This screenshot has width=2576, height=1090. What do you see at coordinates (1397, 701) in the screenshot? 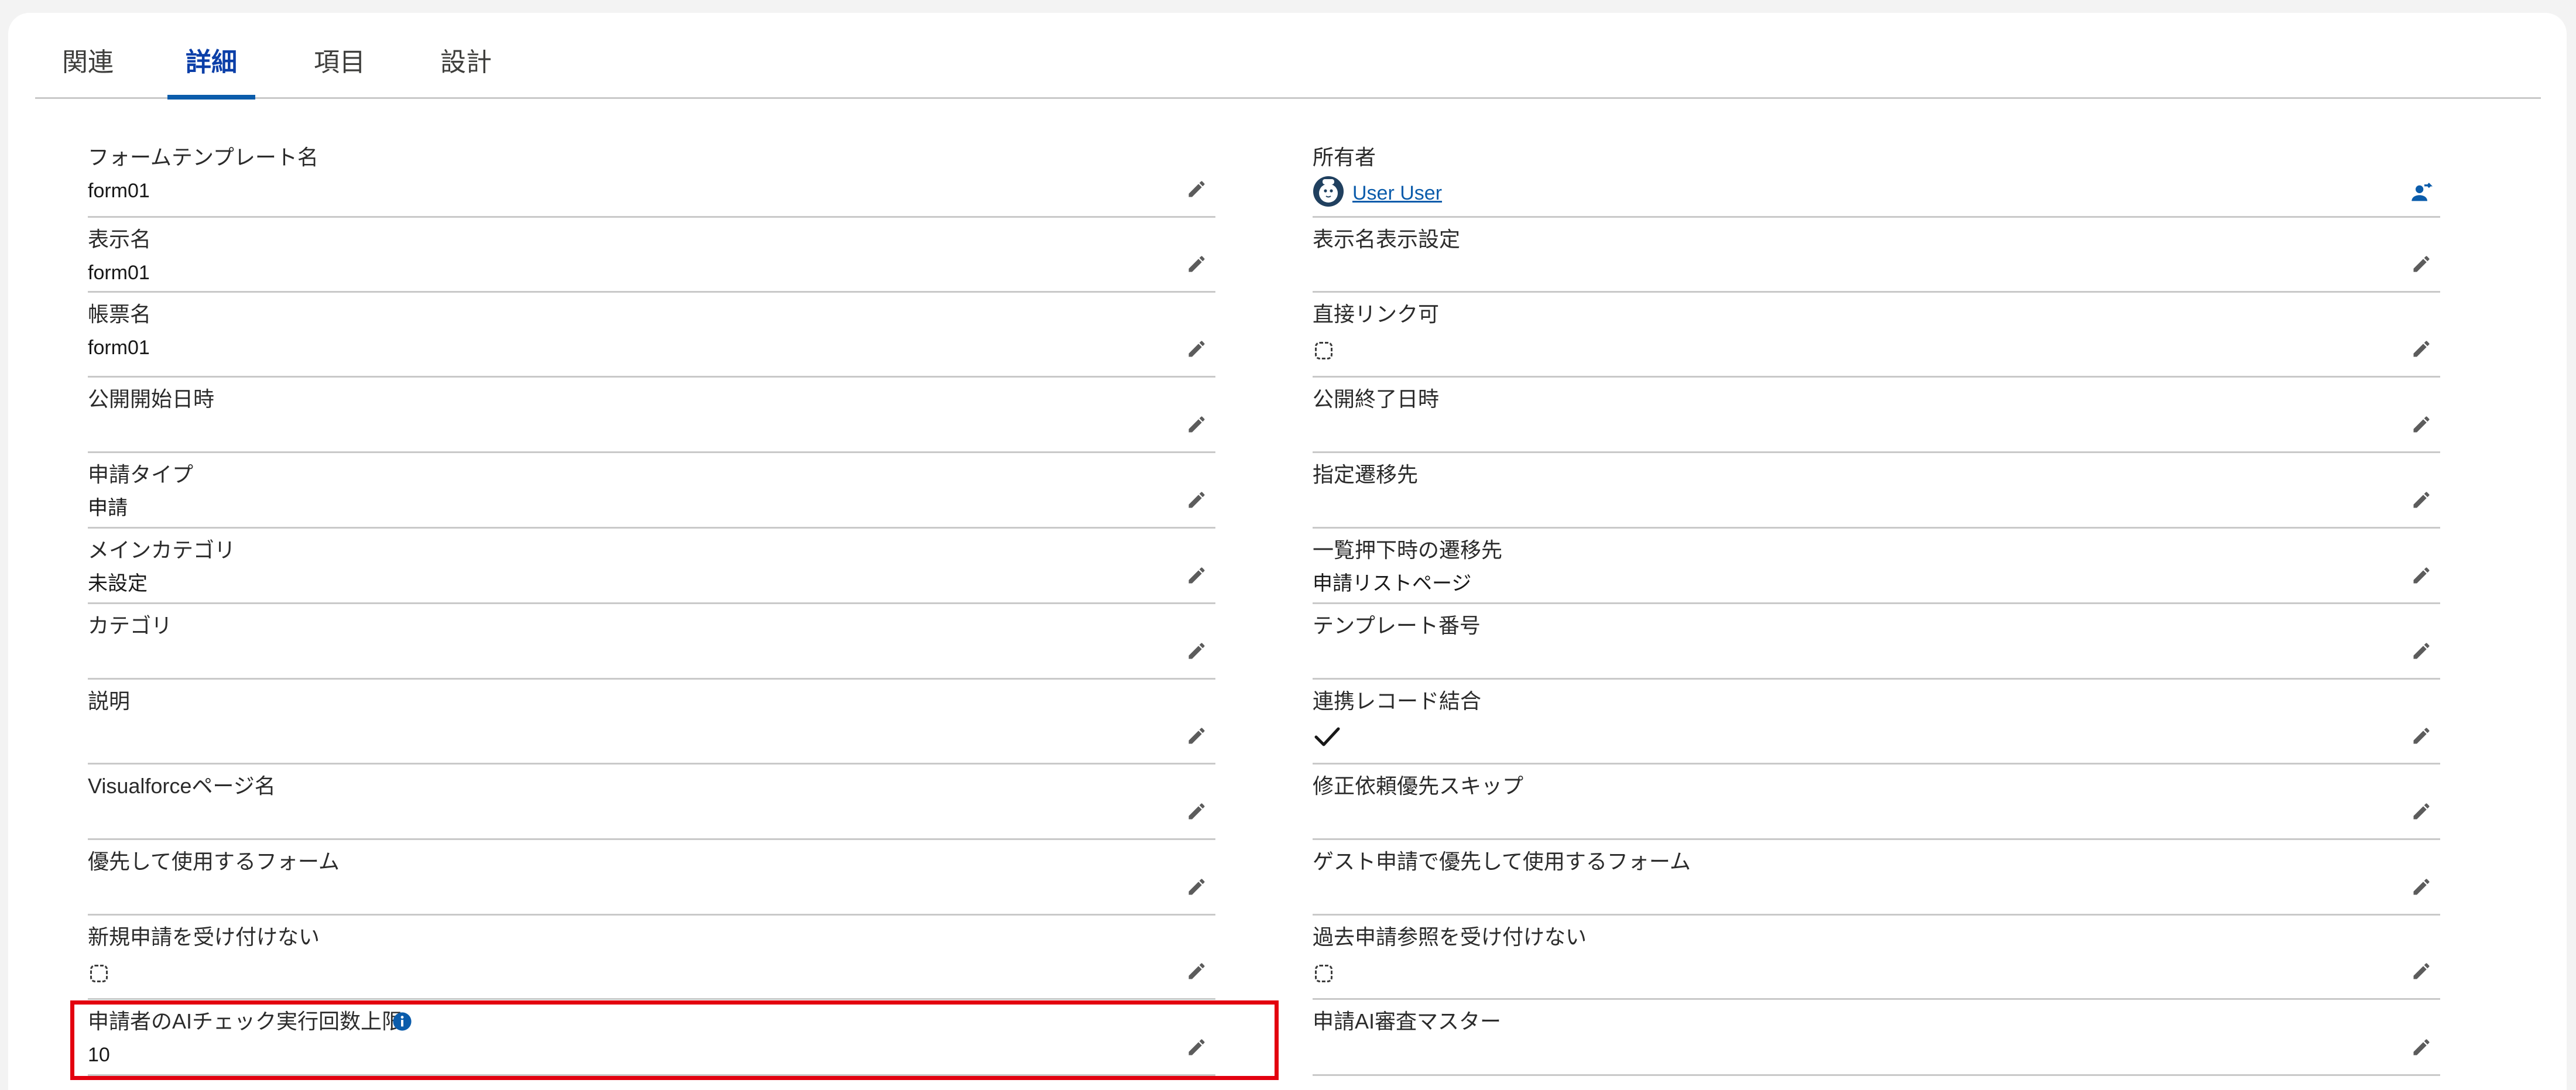
I see `field-label: 連携レコード結合` at bounding box center [1397, 701].